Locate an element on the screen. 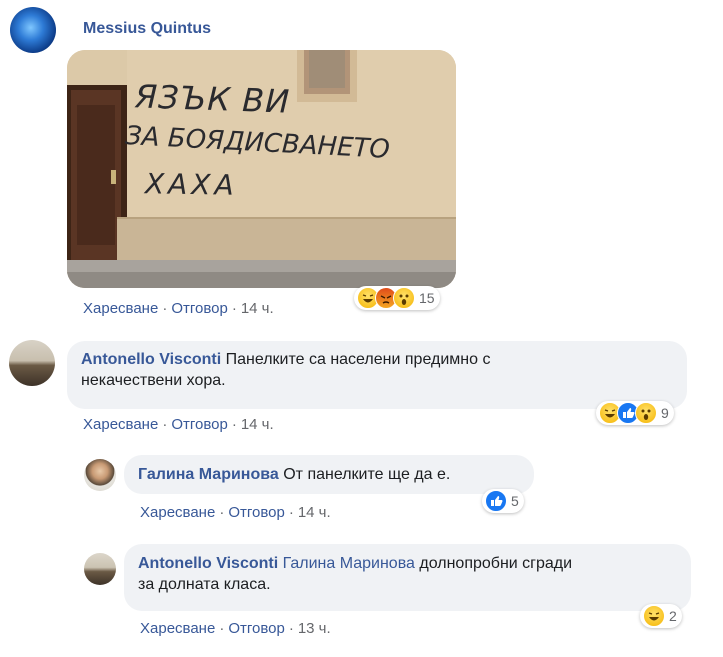 The height and width of the screenshot is (657, 723). reply-actions: Харесване · Отговор · 14 ч. is located at coordinates (235, 512).